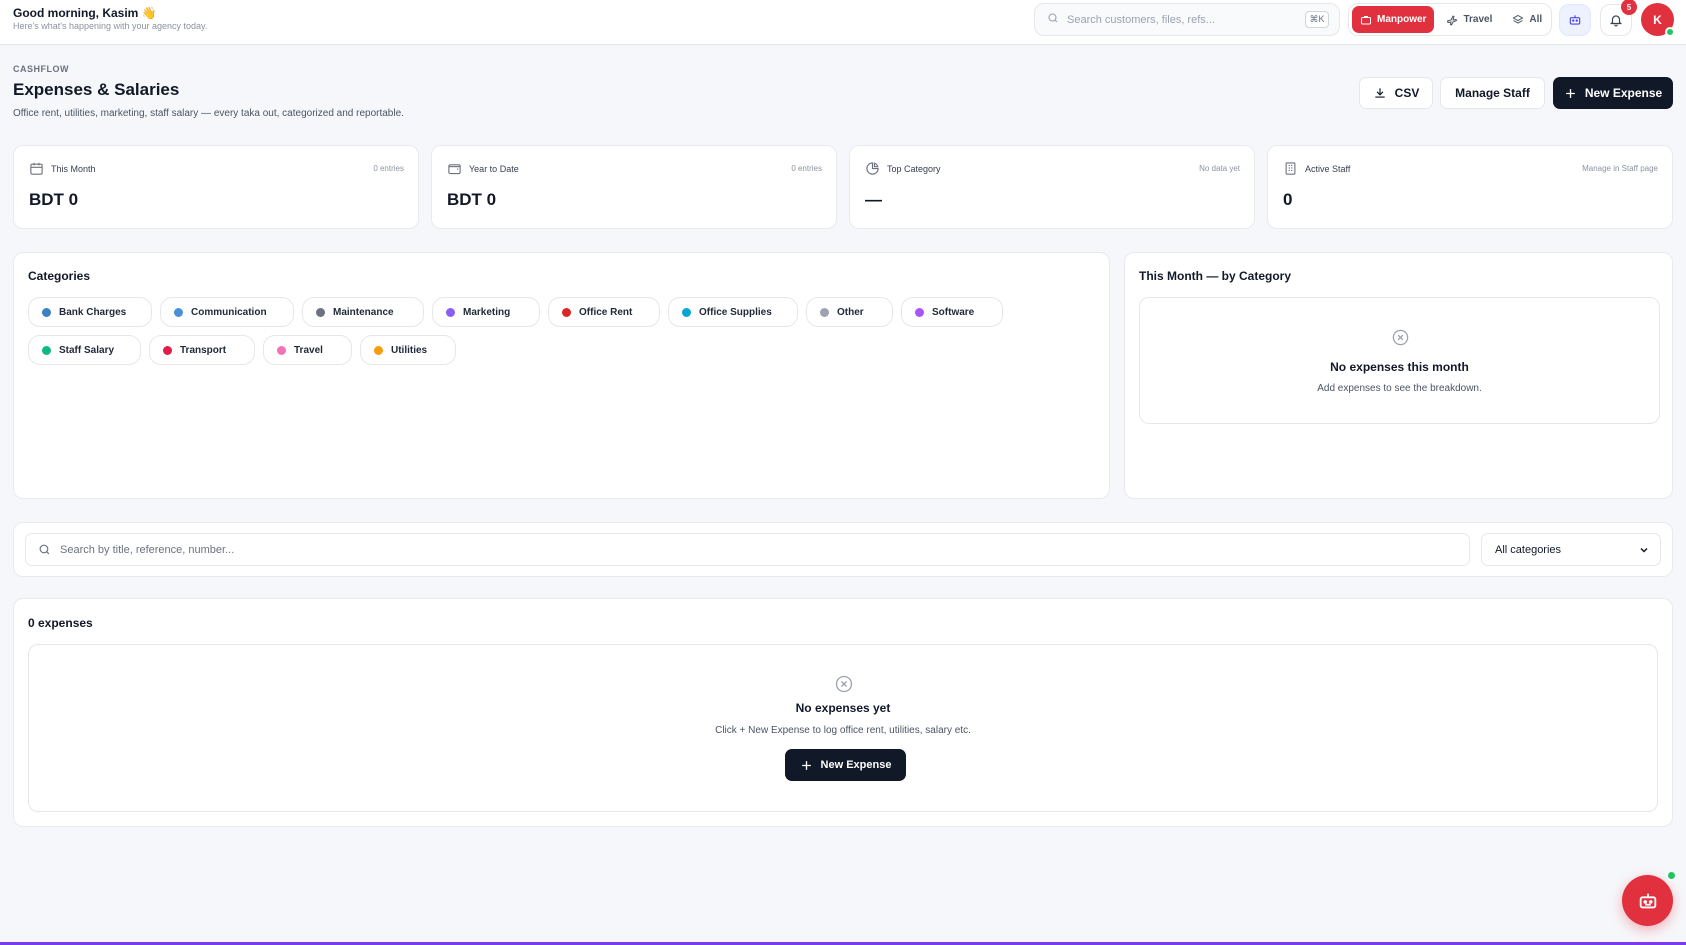 Image resolution: width=1686 pixels, height=945 pixels. Describe the element at coordinates (1328, 168) in the screenshot. I see `stat-label: Active Staff` at that location.